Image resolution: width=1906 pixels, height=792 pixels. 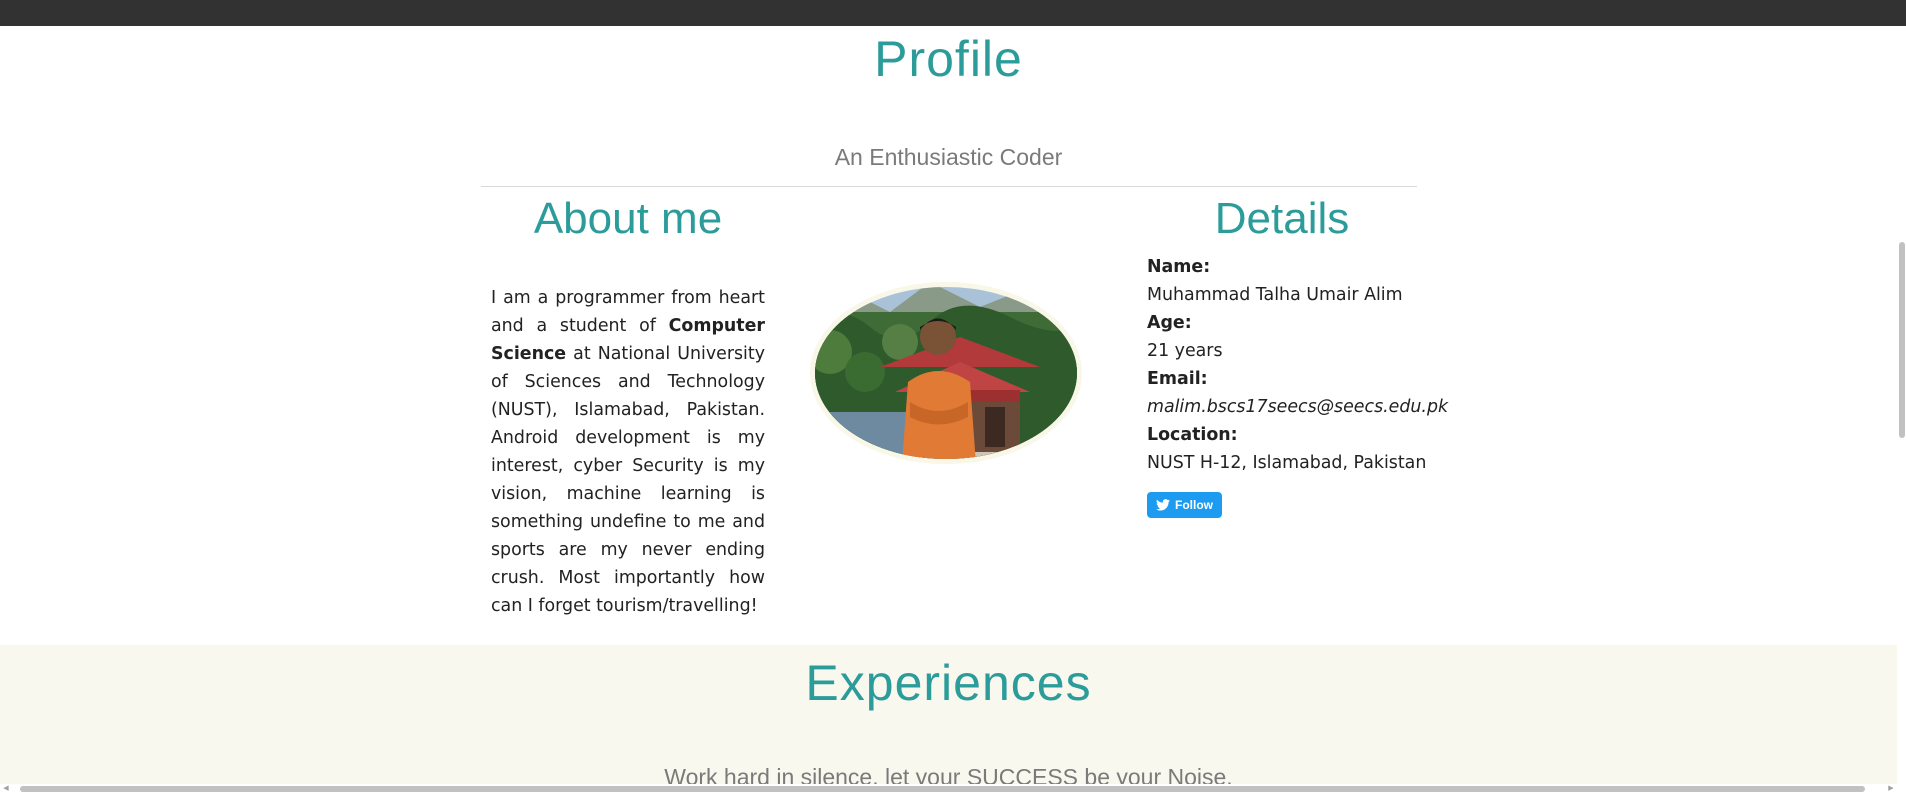 What do you see at coordinates (953, 13) in the screenshot?
I see `browser-top-bar` at bounding box center [953, 13].